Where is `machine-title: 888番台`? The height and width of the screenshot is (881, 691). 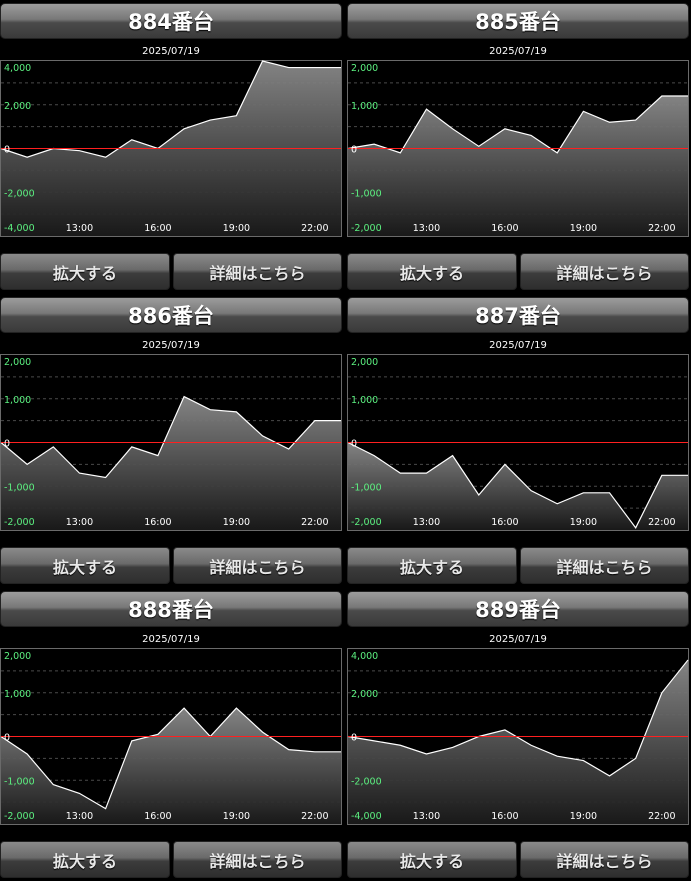
machine-title: 888番台 is located at coordinates (171, 609).